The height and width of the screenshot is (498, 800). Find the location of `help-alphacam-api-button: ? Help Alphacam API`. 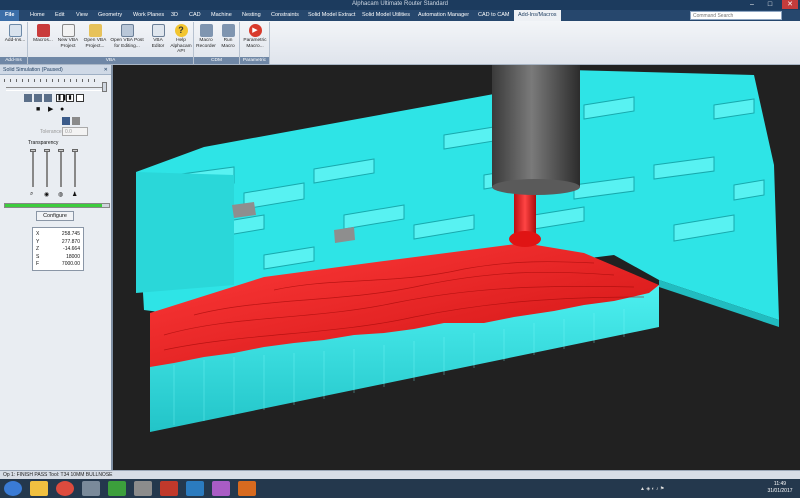

help-alphacam-api-button: ? Help Alphacam API is located at coordinates (181, 39).